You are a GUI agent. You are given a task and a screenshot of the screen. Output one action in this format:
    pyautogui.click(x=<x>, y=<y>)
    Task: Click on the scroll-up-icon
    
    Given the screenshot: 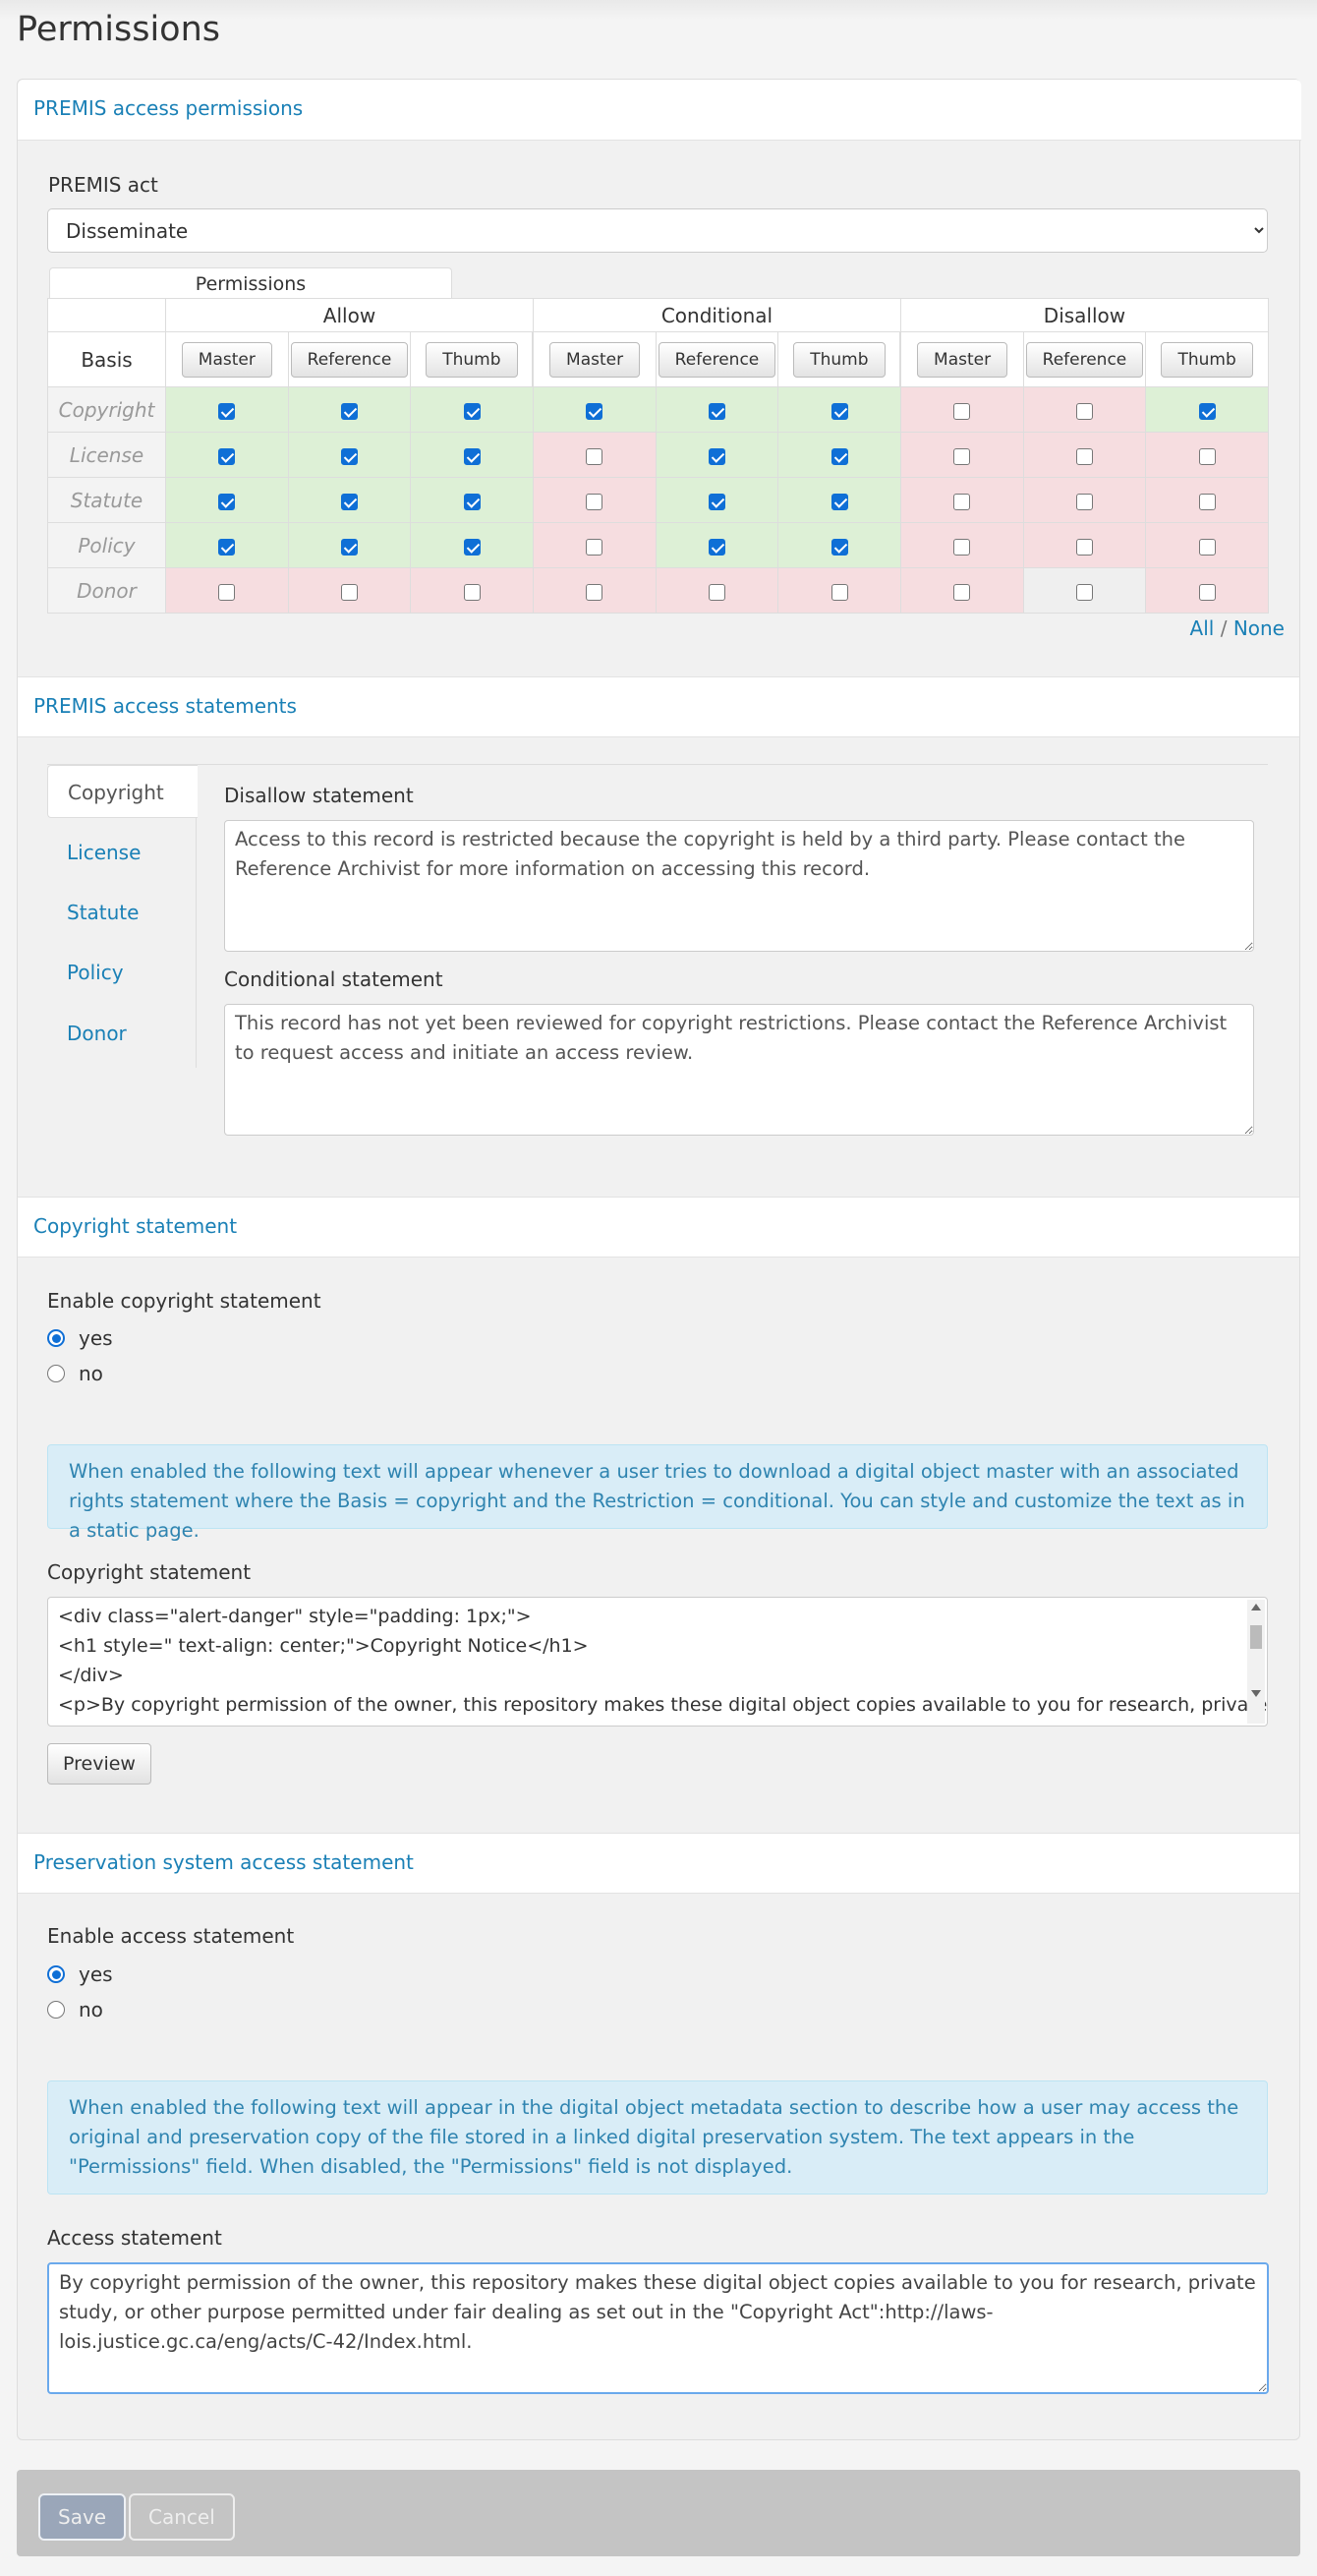 What is the action you would take?
    pyautogui.click(x=1256, y=1607)
    